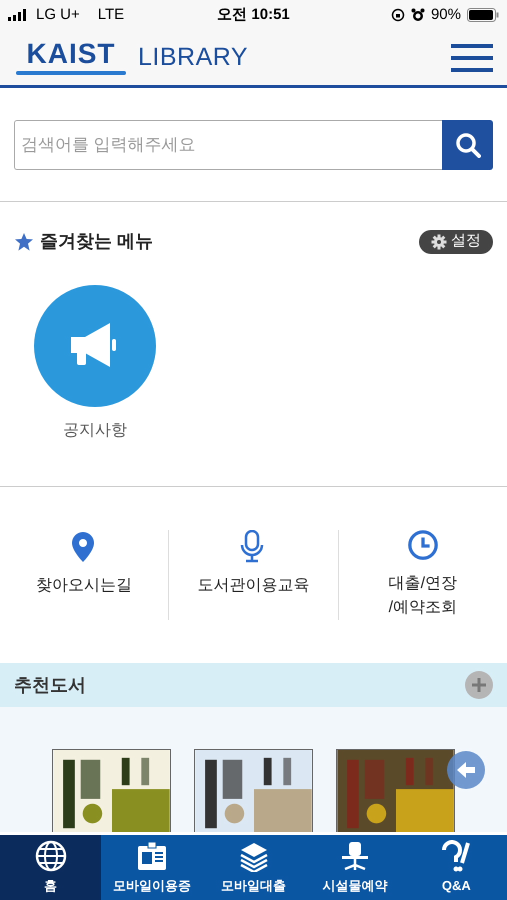  Describe the element at coordinates (472, 57) in the screenshot. I see `menu-icon` at that location.